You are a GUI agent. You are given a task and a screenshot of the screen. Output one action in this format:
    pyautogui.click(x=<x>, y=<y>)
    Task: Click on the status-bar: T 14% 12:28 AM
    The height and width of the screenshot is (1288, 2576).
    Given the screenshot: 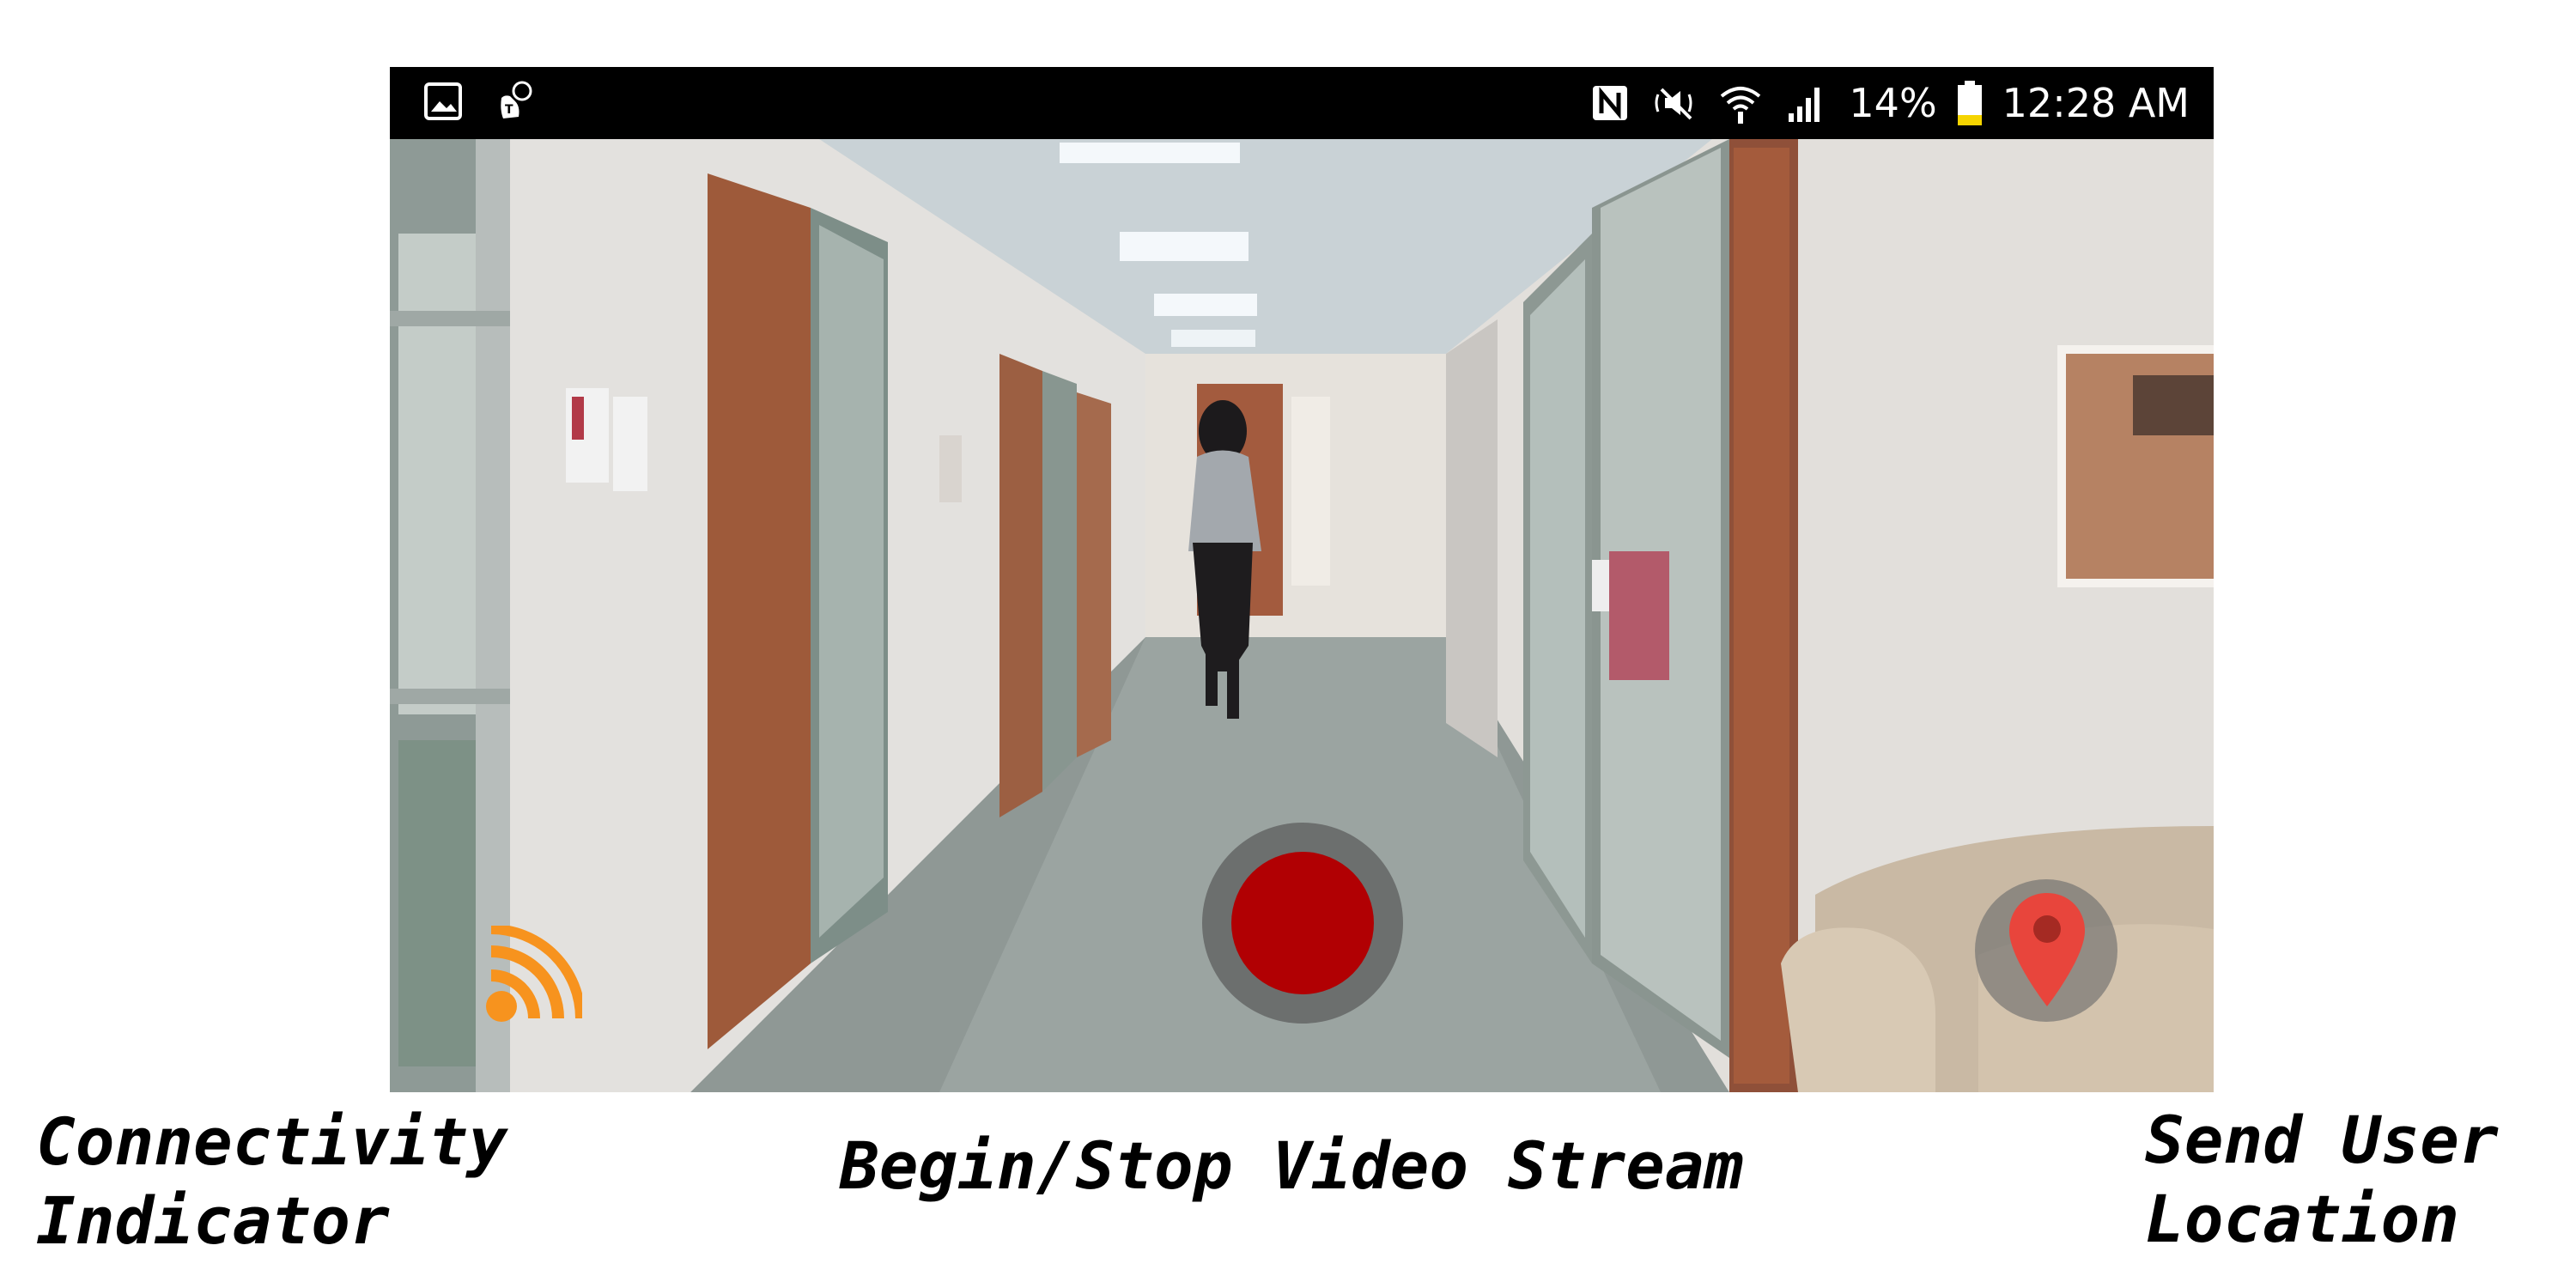 What is the action you would take?
    pyautogui.click(x=1302, y=103)
    